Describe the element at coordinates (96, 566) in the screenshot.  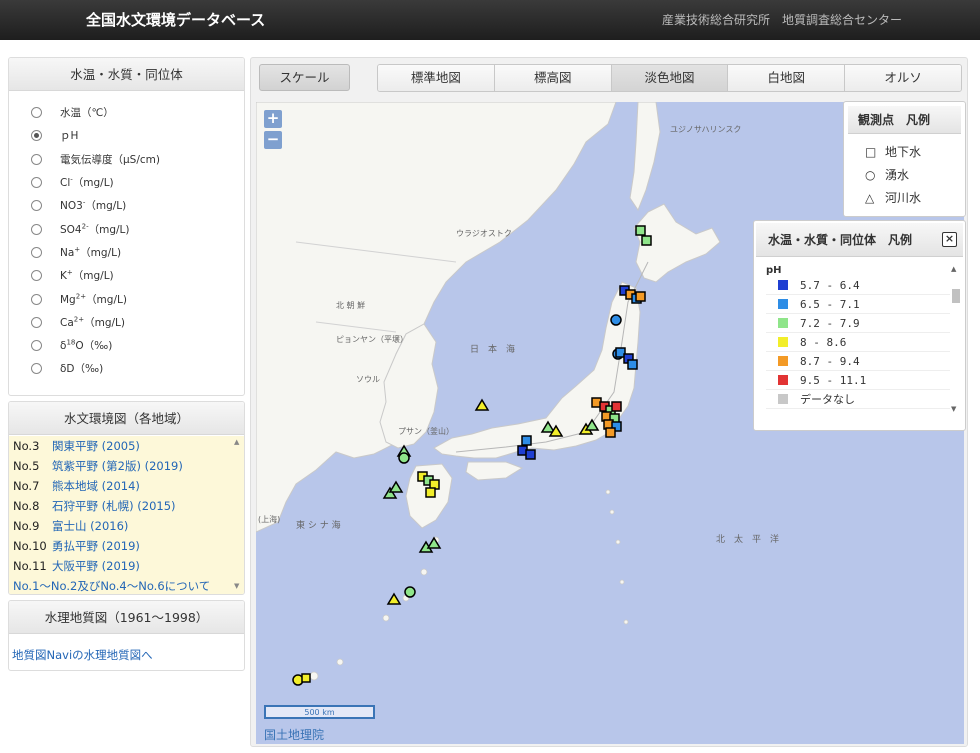
I see `region-link: 大阪平野 (2019)` at that location.